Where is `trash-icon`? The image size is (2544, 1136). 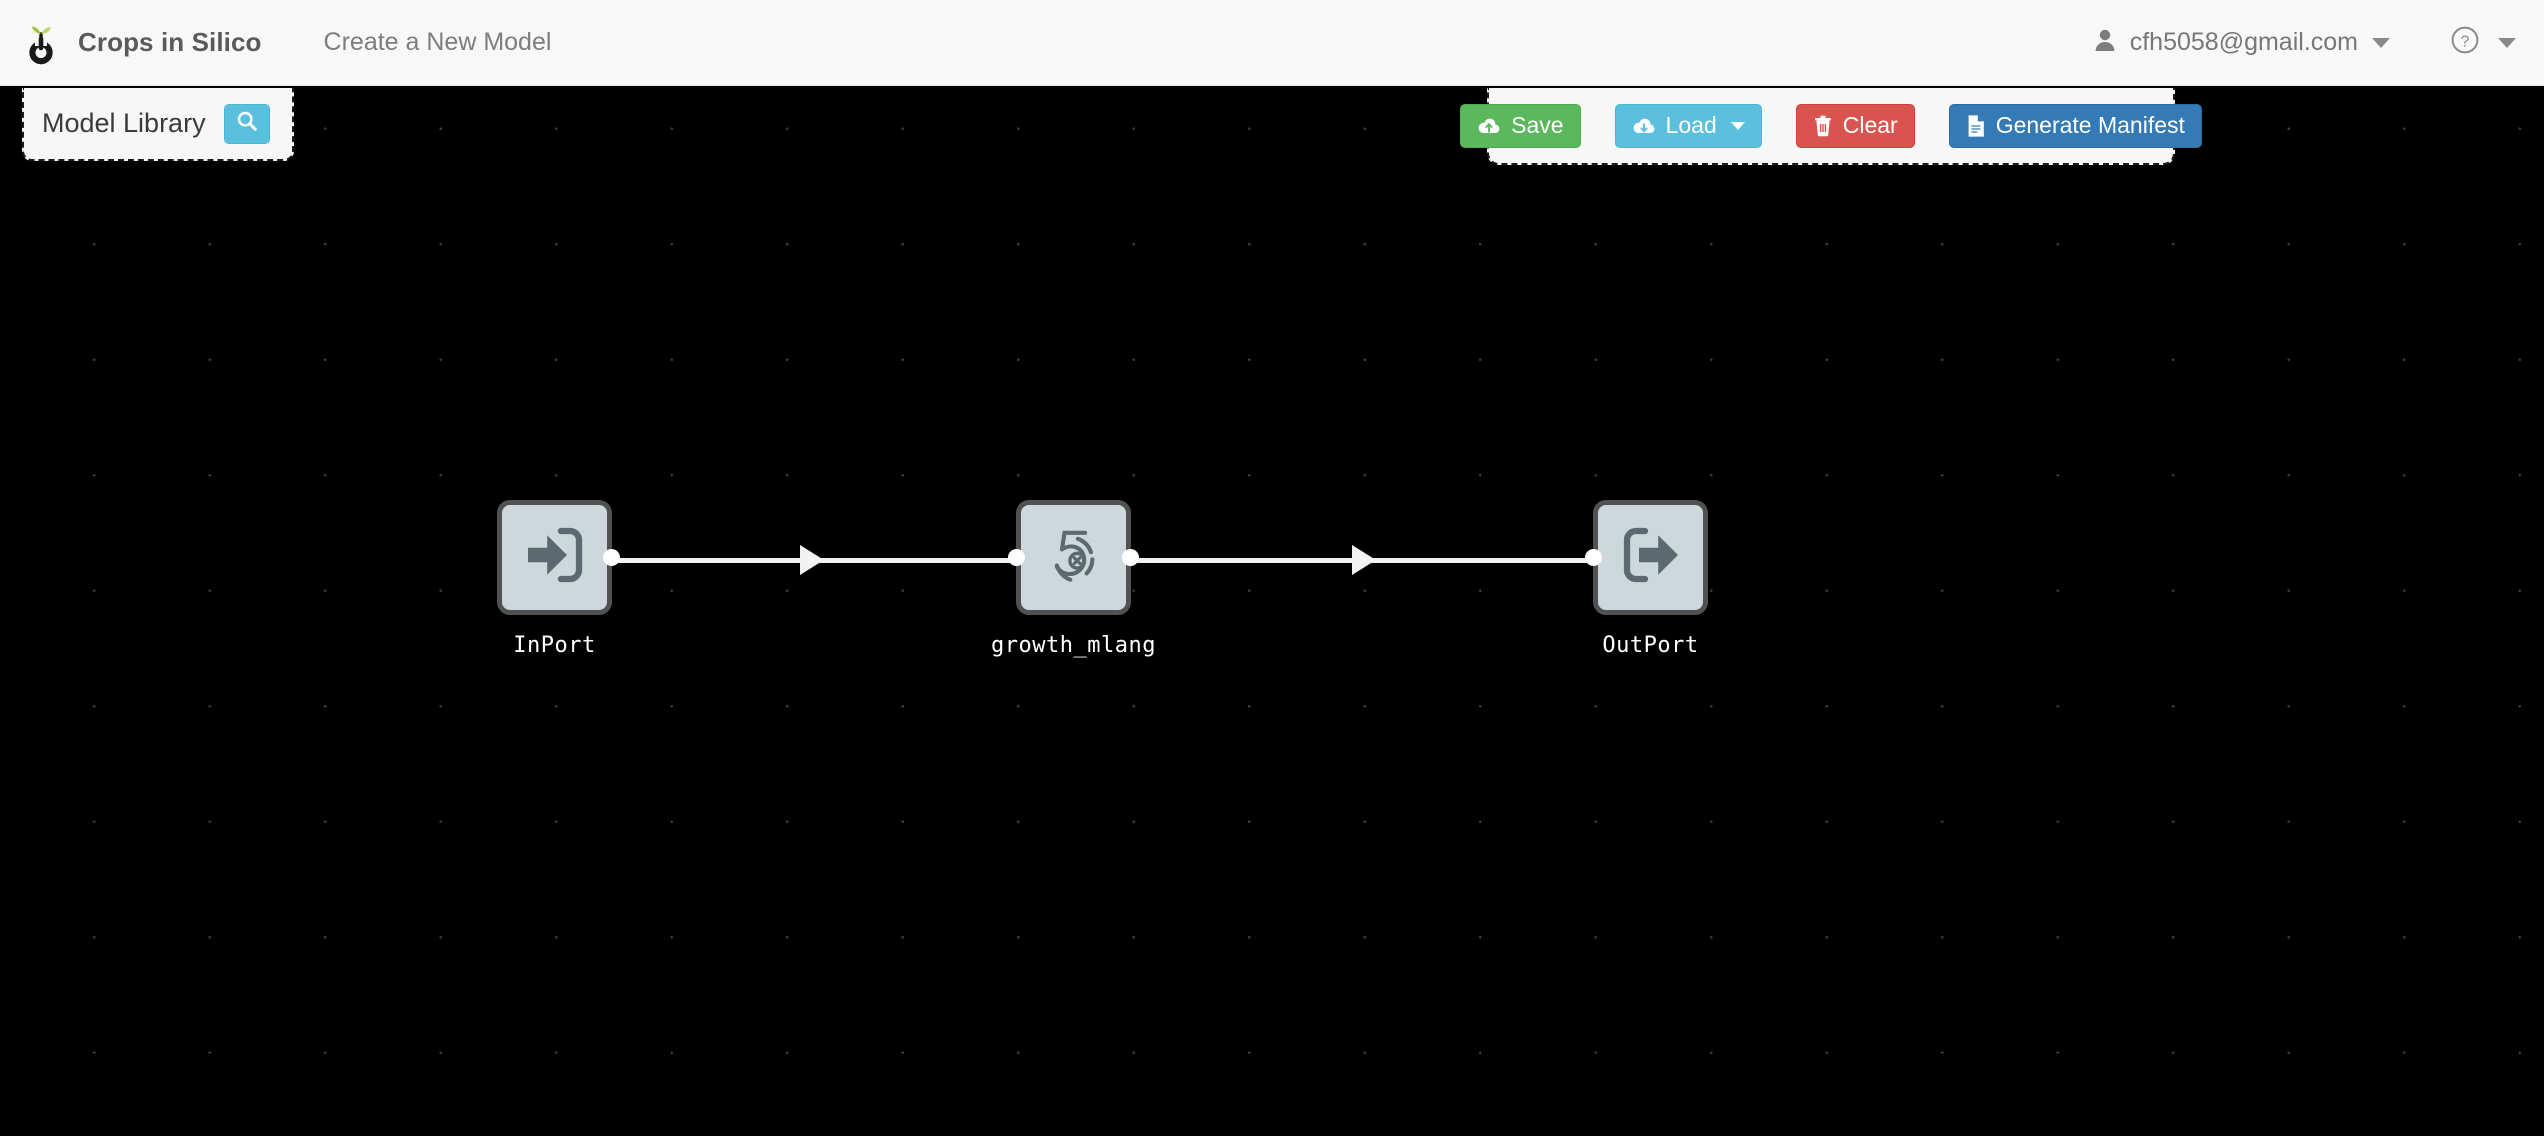
trash-icon is located at coordinates (1823, 126).